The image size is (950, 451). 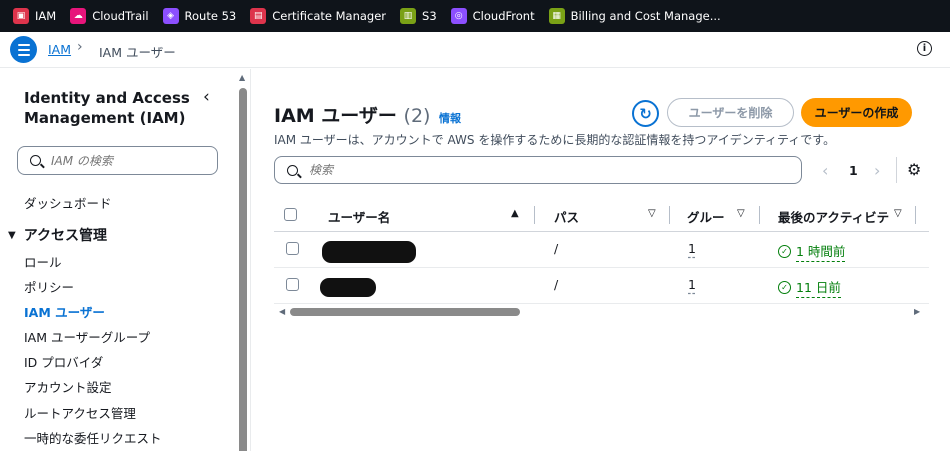 I want to click on collapse-sidebar-icon: ‹, so click(x=206, y=97).